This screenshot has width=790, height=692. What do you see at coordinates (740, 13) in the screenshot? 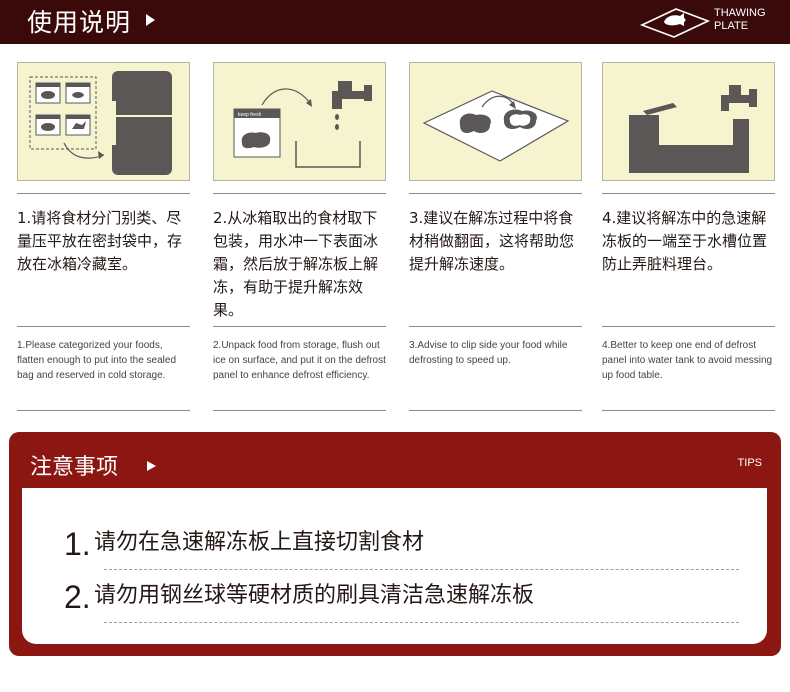
I see `brand-line-1: THAWING` at bounding box center [740, 13].